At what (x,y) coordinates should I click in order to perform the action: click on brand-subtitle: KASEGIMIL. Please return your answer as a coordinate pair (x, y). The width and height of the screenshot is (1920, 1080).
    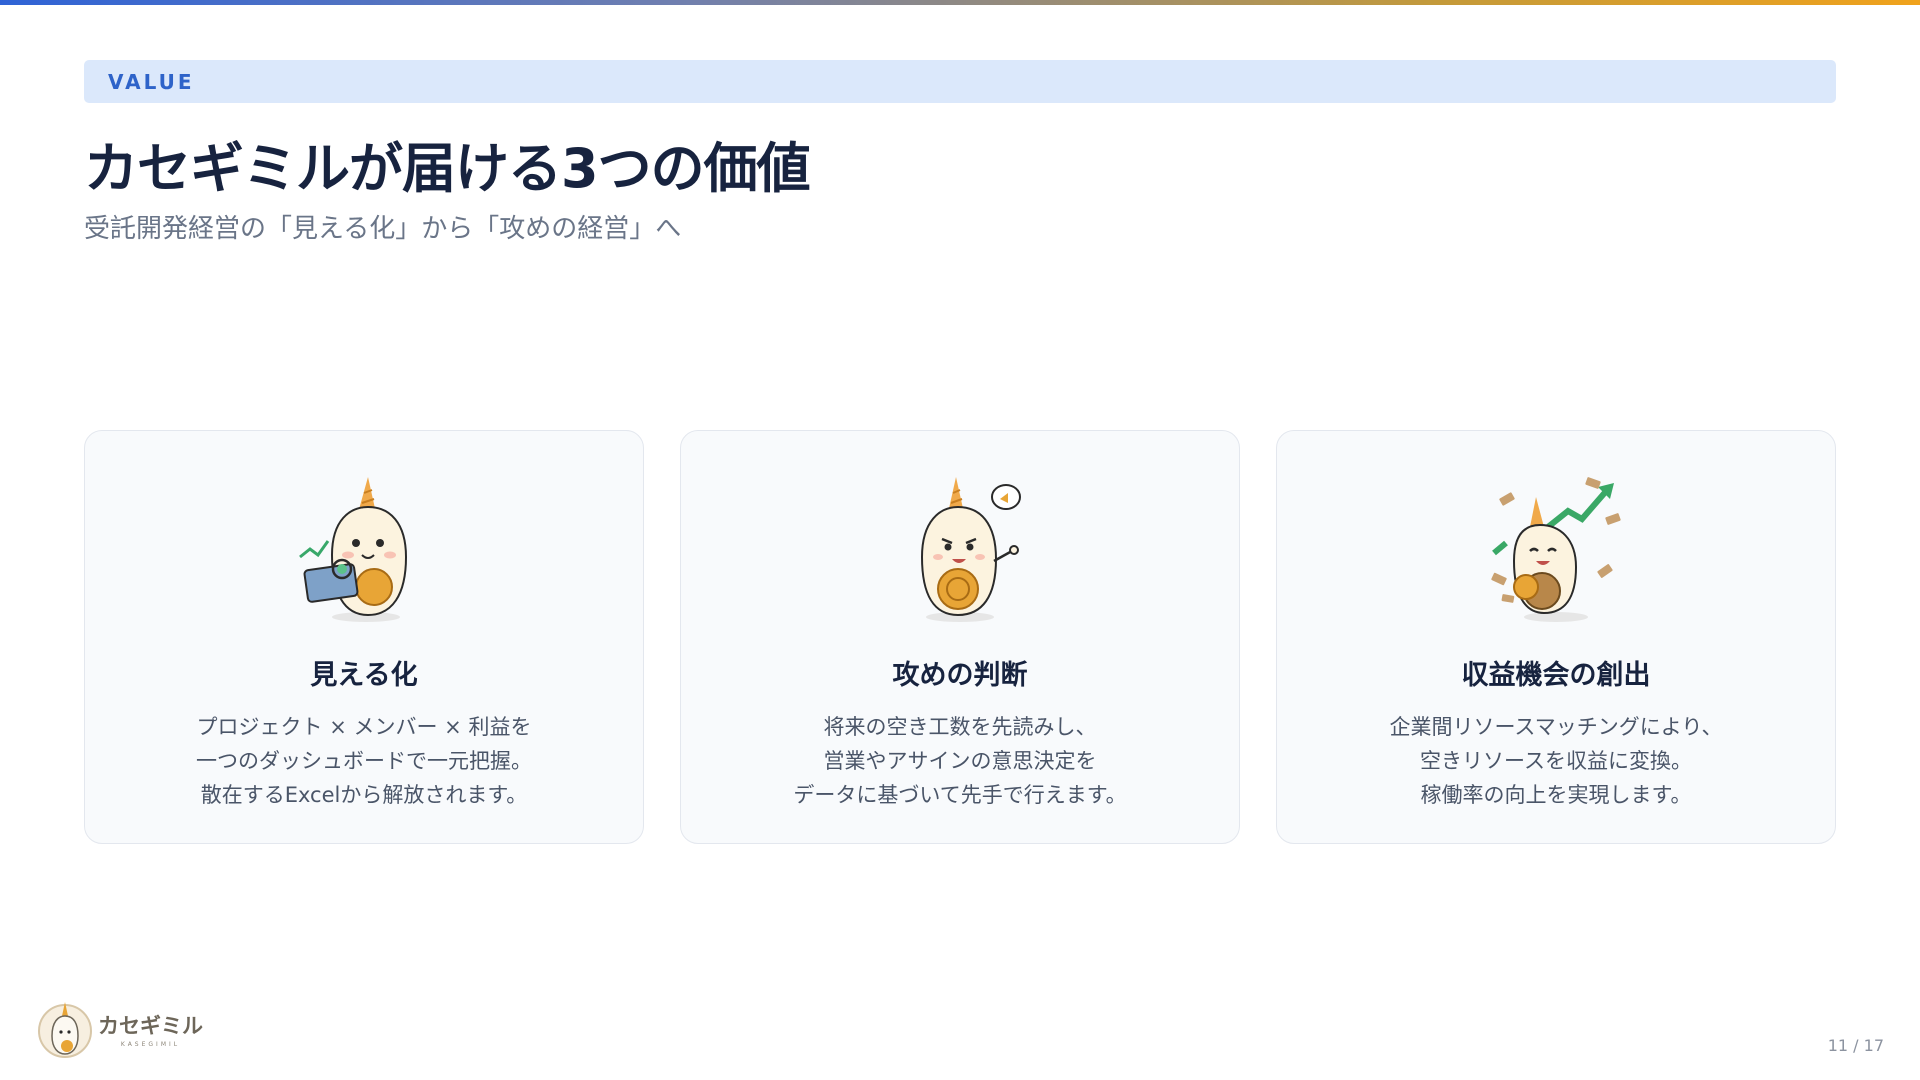
    Looking at the image, I should click on (150, 1044).